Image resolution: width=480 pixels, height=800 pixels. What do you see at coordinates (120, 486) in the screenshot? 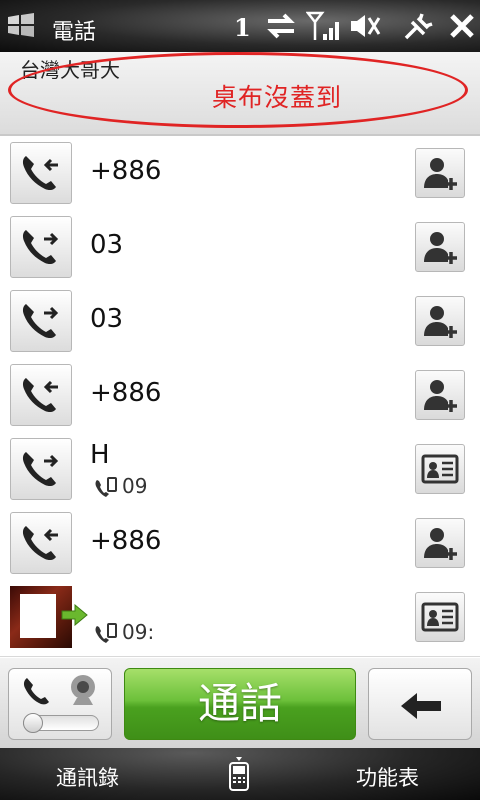
I see `mobile-number-line: 09` at bounding box center [120, 486].